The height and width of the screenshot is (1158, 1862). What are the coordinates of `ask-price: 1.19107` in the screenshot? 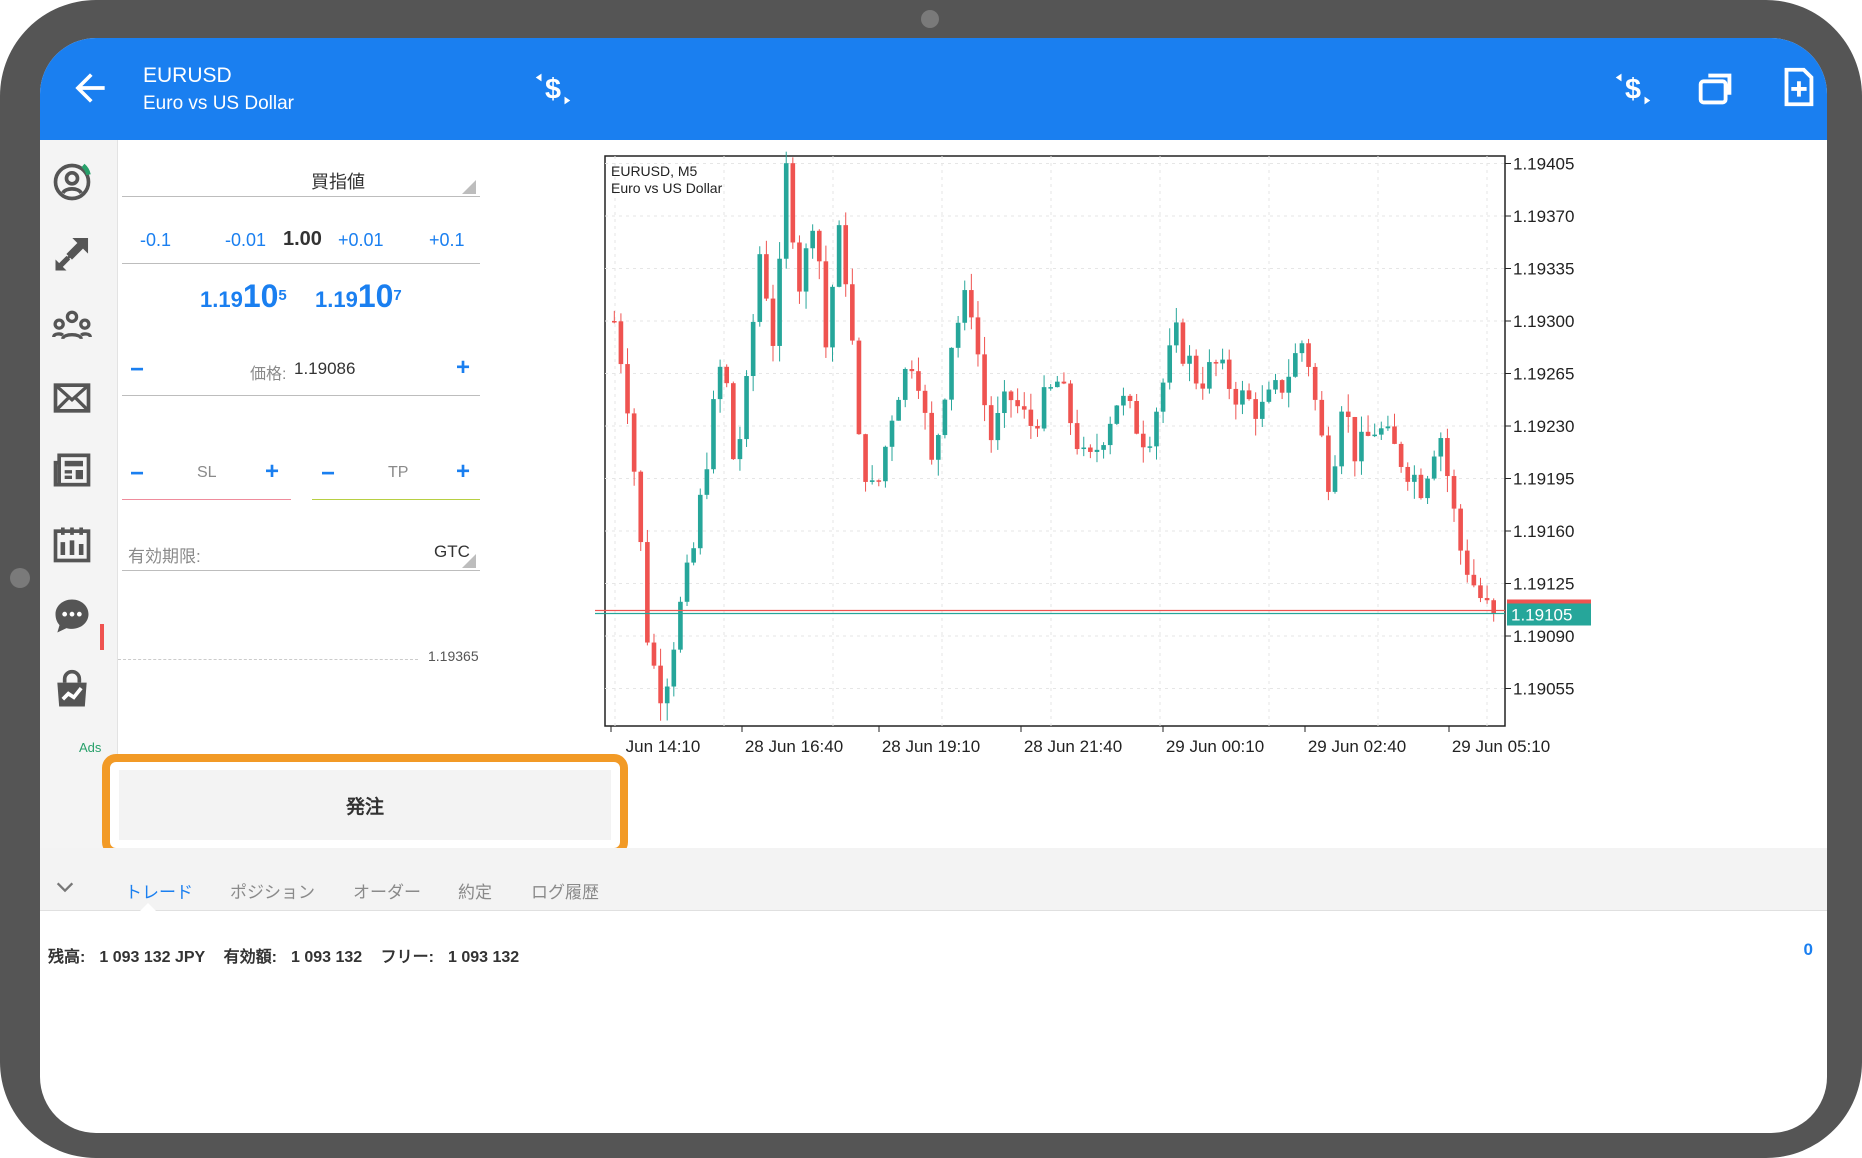 It's located at (358, 296).